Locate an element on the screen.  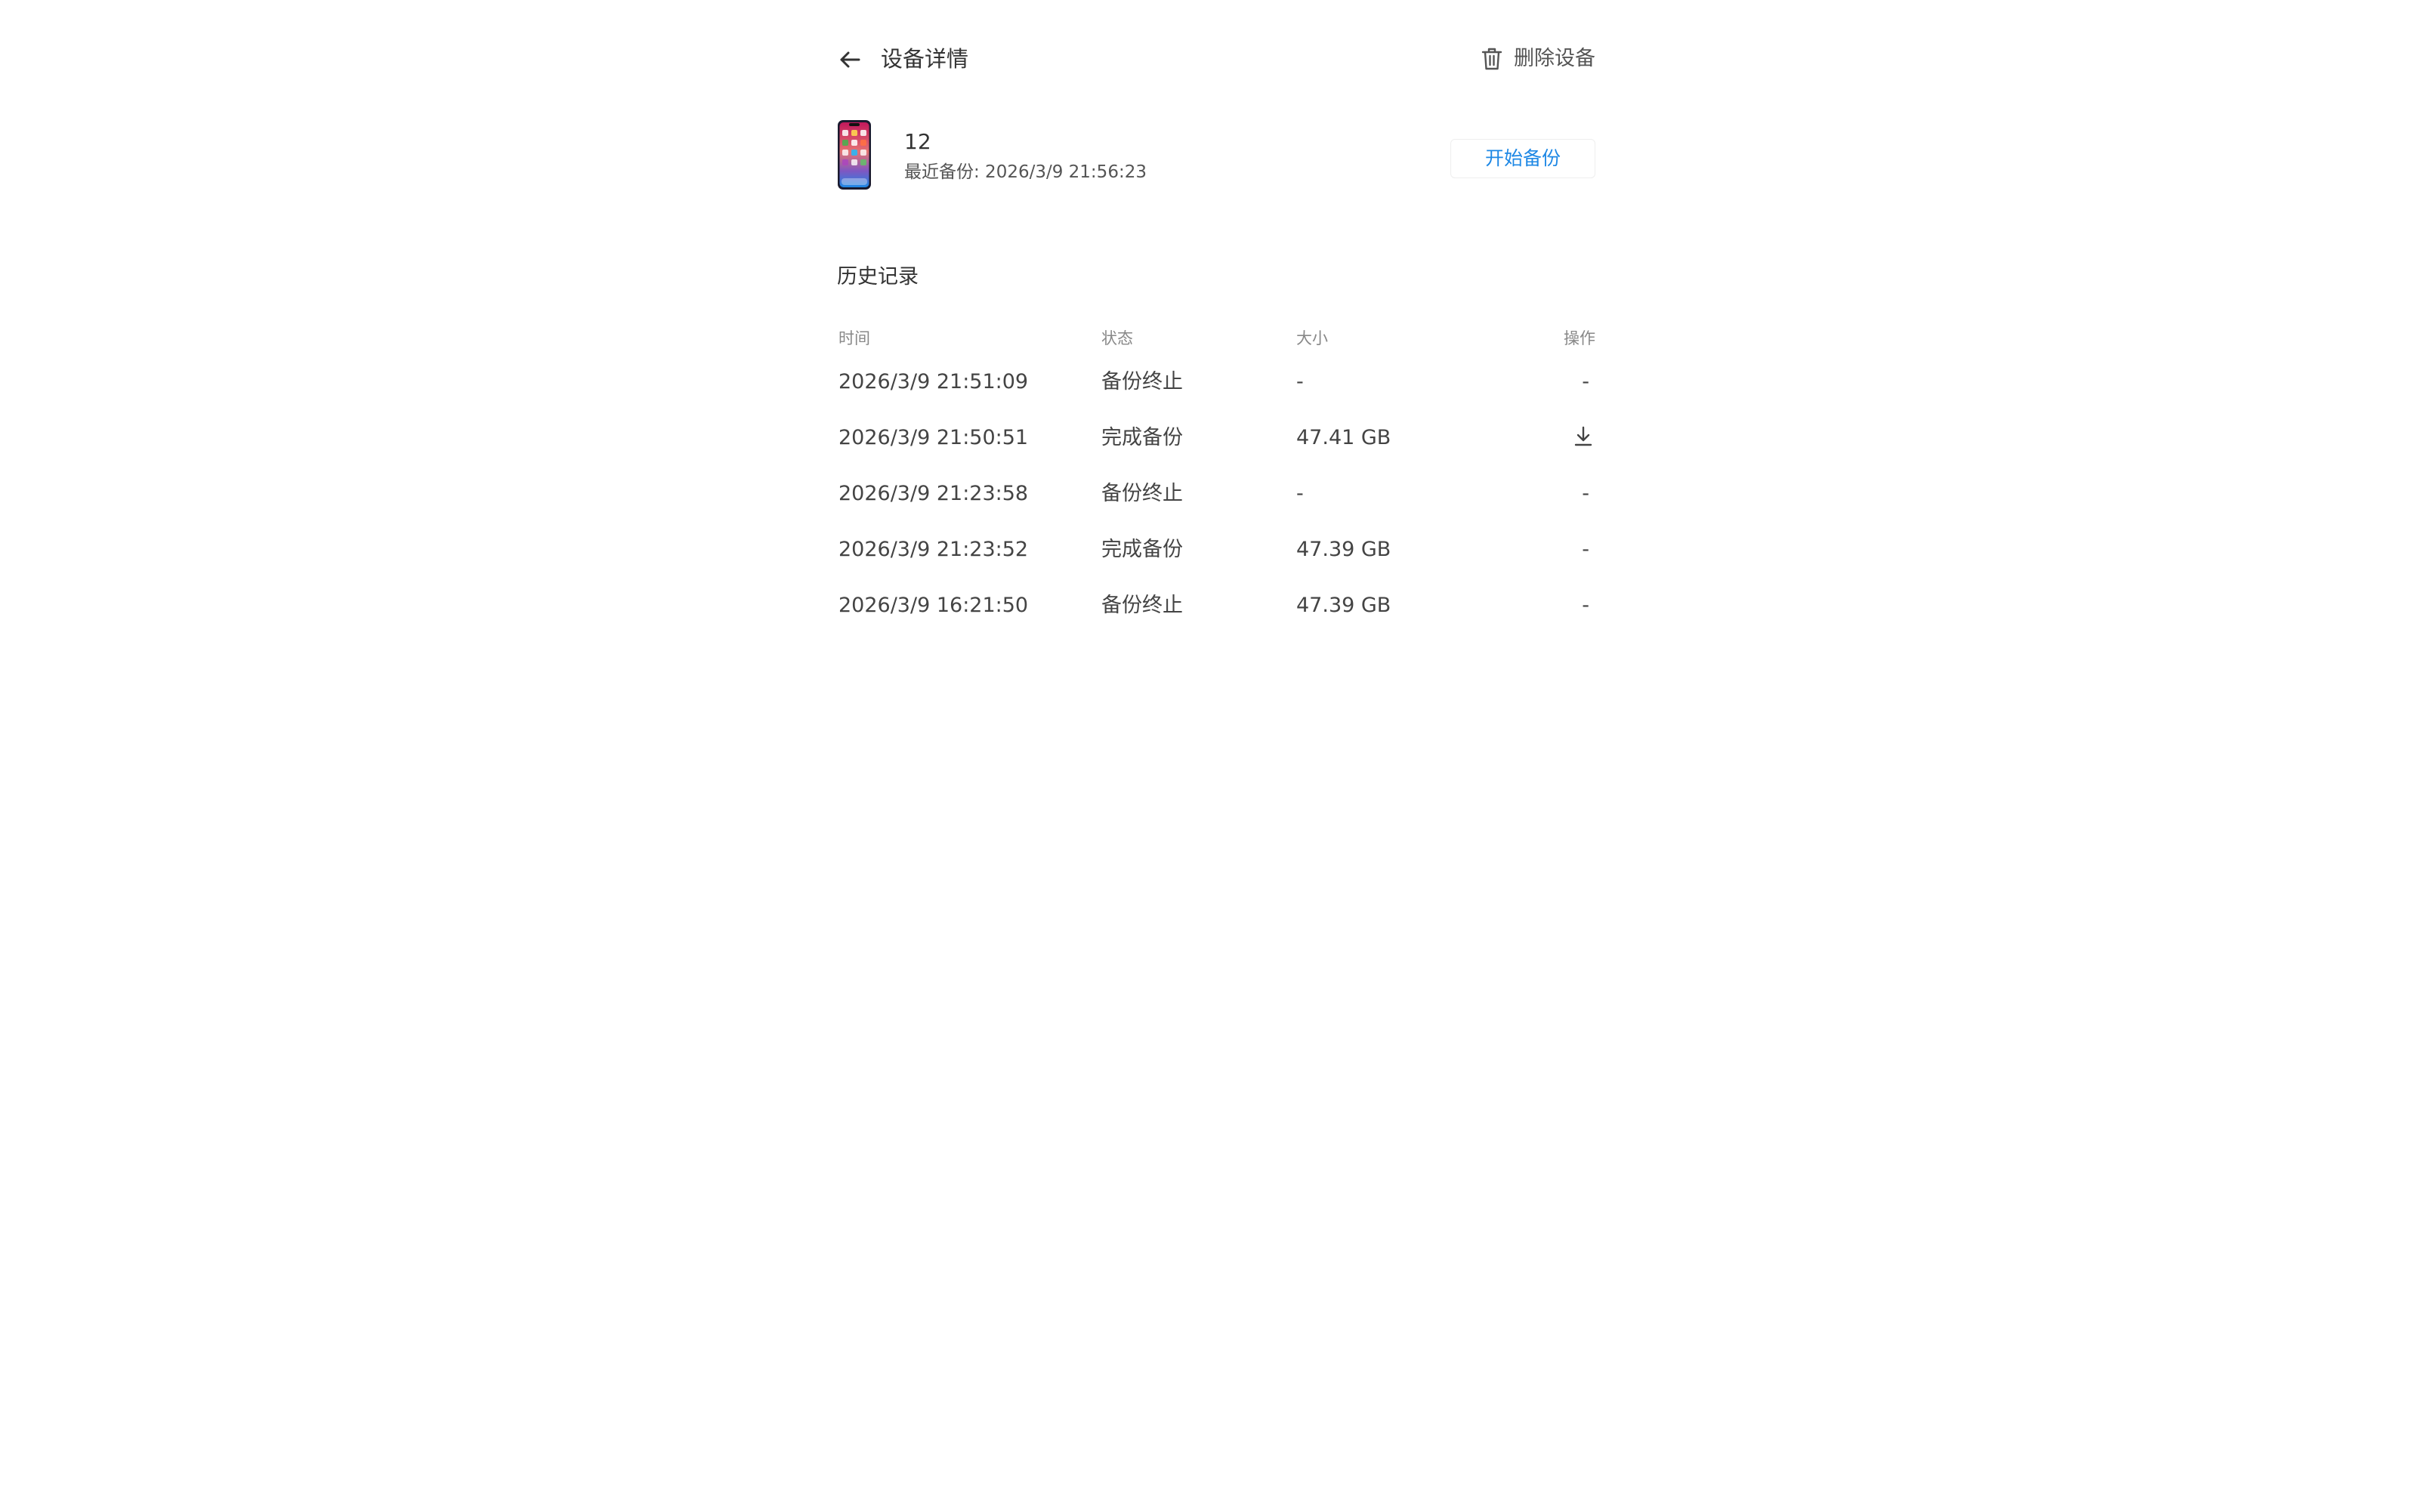
device-card: 12 最近备份: 2026/3/9 21:56:23 开始备份 is located at coordinates (1216, 155).